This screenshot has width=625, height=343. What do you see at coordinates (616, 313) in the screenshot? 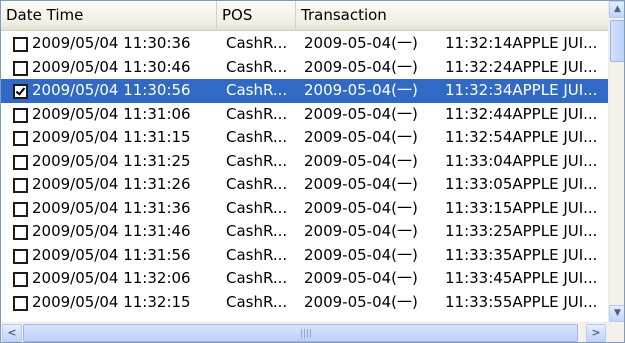
I see `scroll-down-arrow-icon: ▼` at bounding box center [616, 313].